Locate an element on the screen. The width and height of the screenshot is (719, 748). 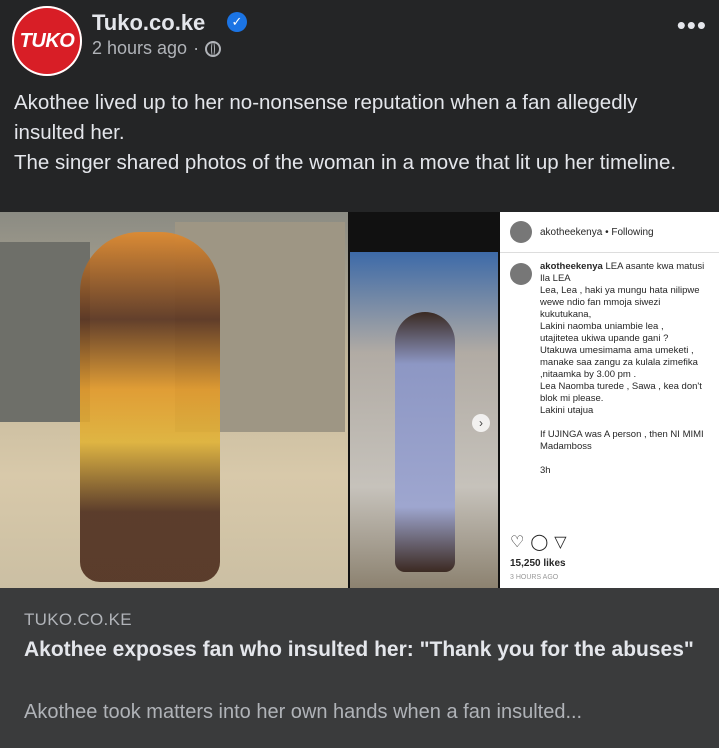
ig-time: 3 HOURS AGO is located at coordinates (534, 577).